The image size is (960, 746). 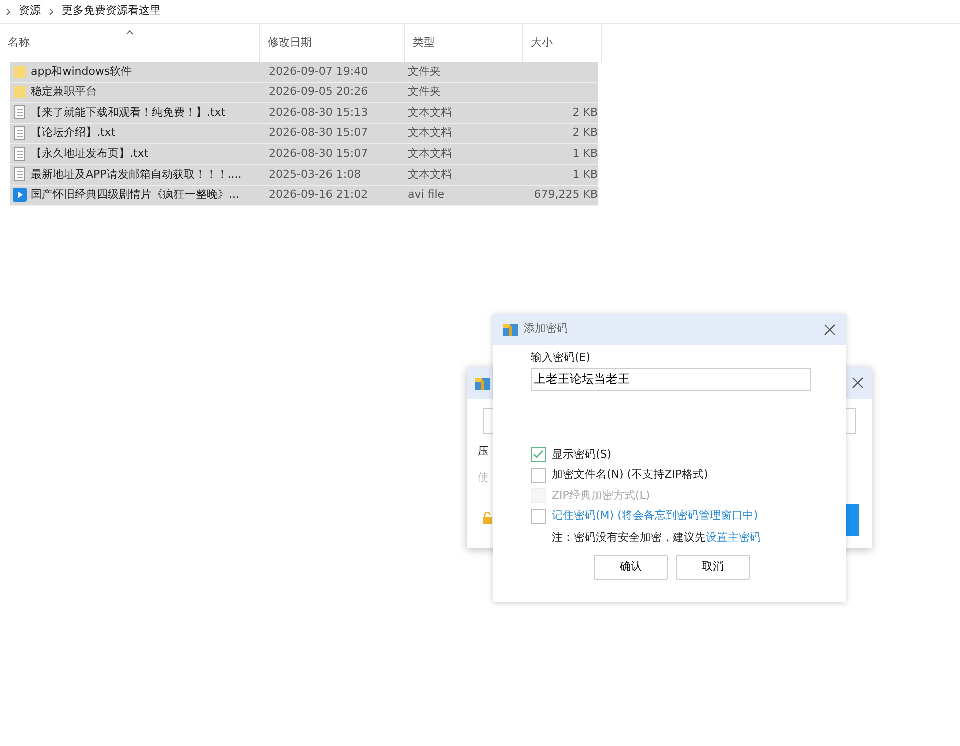 I want to click on file-row: 国产怀旧经典四级剧情片《疯狂一整晚》... 2026-09-16 21:02 avi file 679,225 KB, so click(x=304, y=196).